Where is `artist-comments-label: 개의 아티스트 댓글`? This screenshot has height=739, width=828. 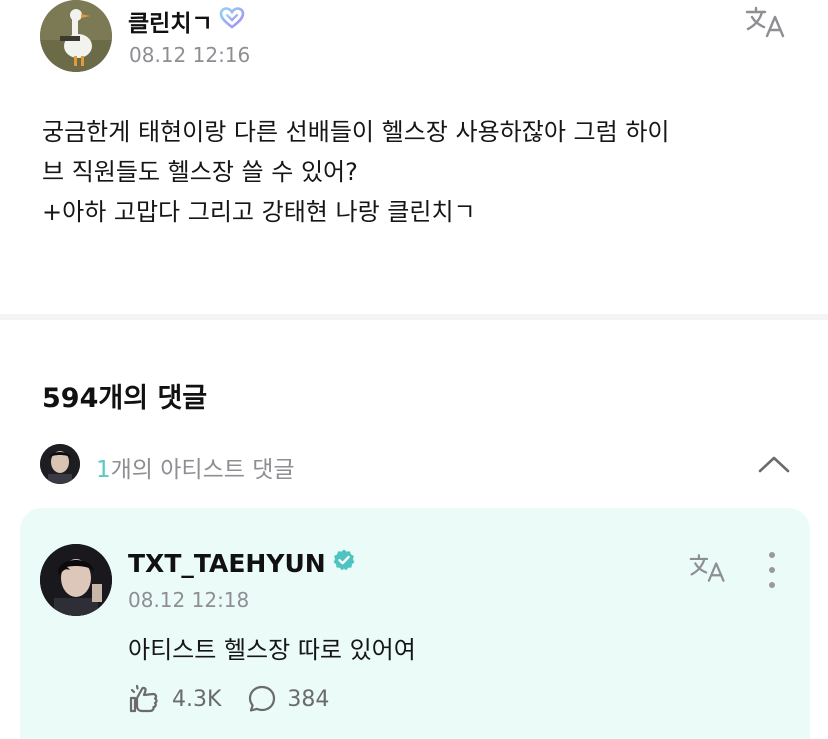
artist-comments-label: 개의 아티스트 댓글 is located at coordinates (202, 470).